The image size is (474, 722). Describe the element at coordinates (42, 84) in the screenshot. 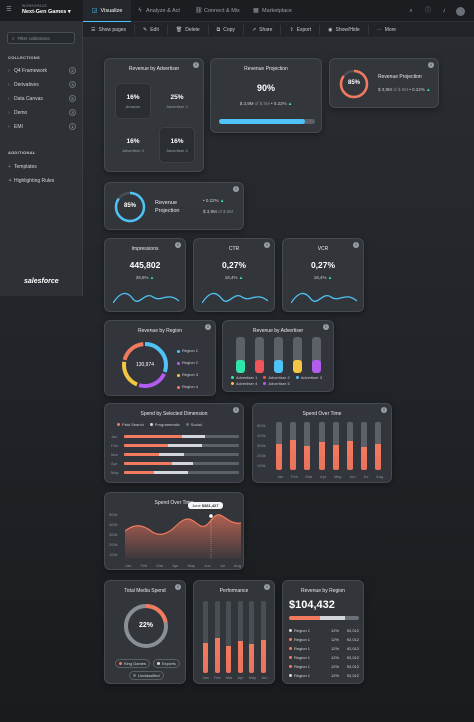

I see `sidebar-item-derivatives: › Derivatives 3` at that location.